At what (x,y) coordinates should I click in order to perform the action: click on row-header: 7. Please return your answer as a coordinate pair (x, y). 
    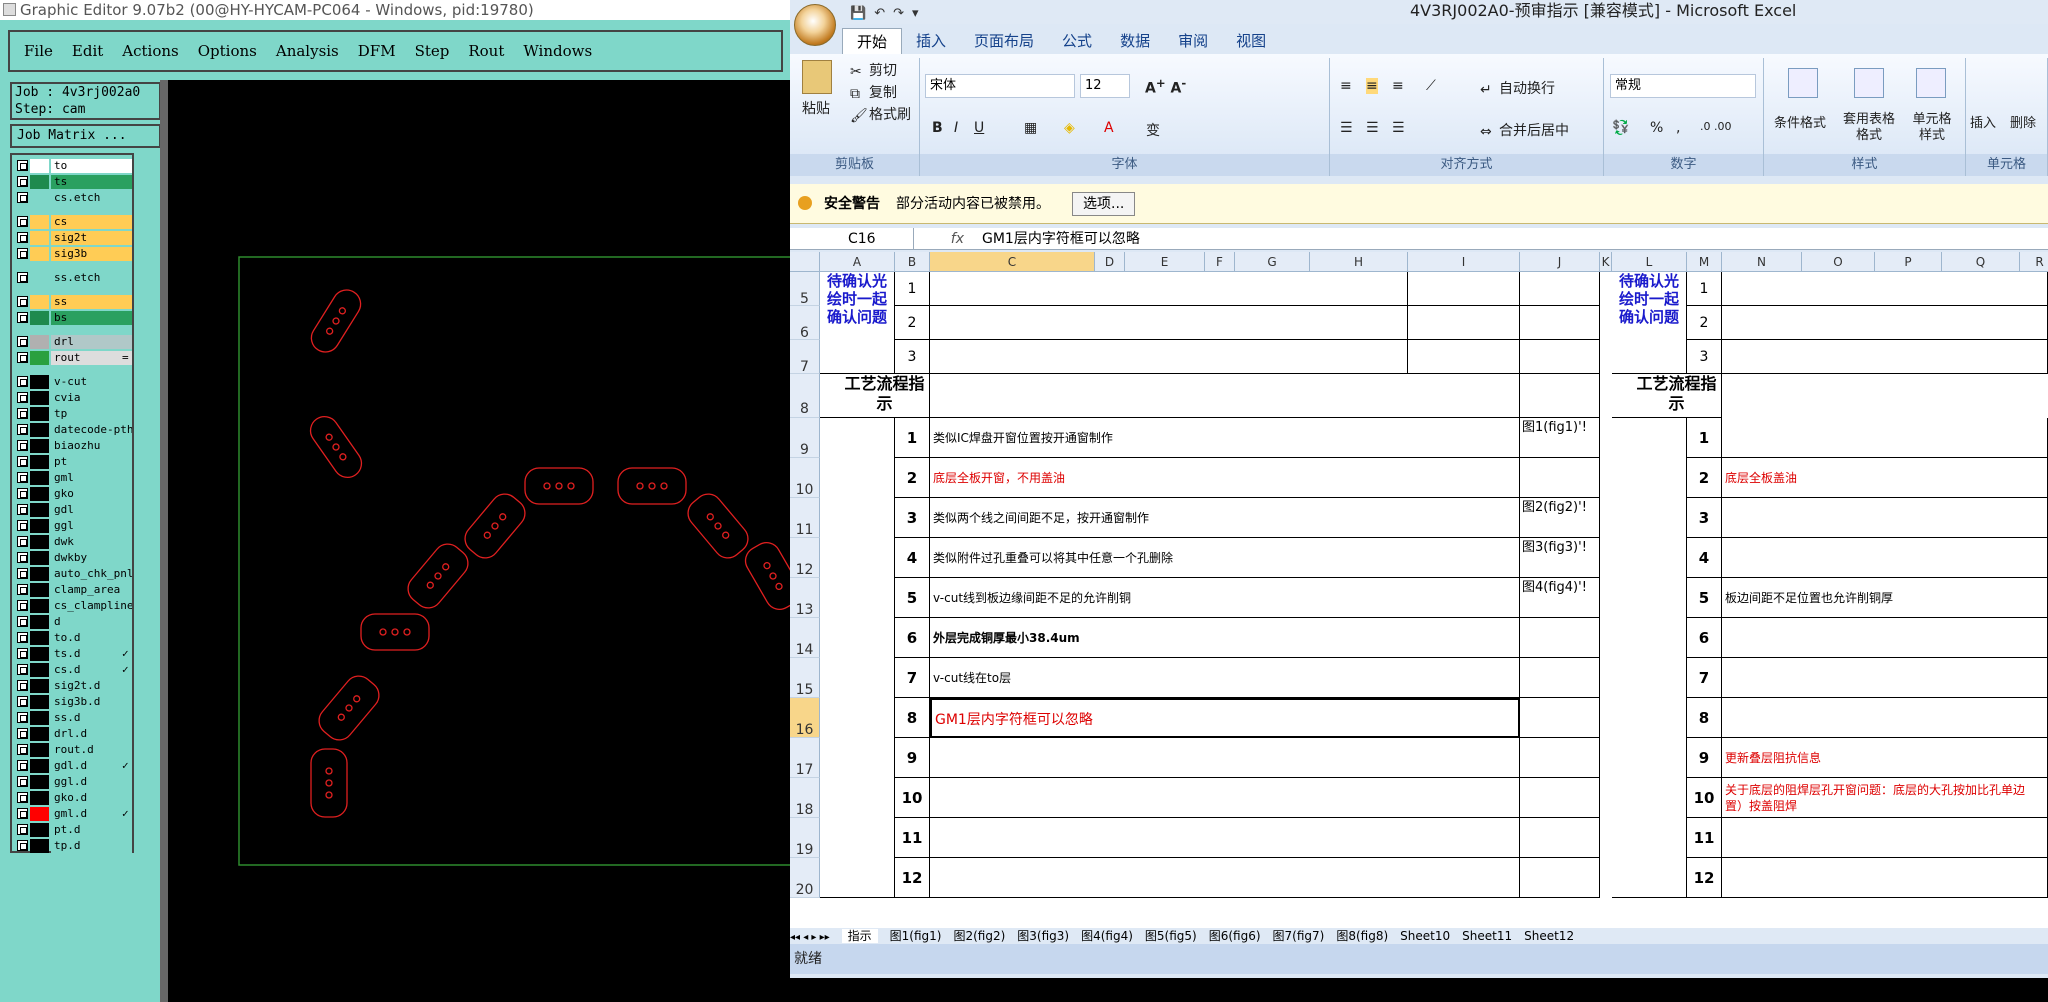
    Looking at the image, I should click on (805, 357).